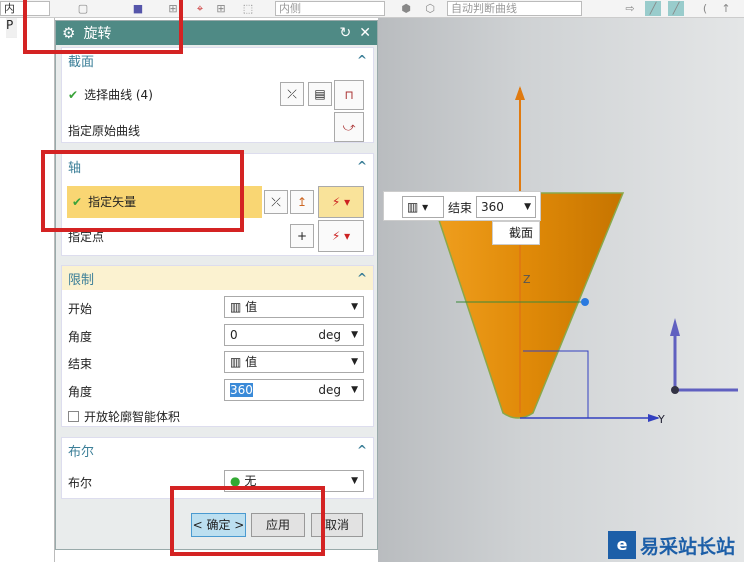 This screenshot has width=744, height=565. What do you see at coordinates (341, 202) in the screenshot?
I see `vector-type-dropdown: ⚡ ▾` at bounding box center [341, 202].